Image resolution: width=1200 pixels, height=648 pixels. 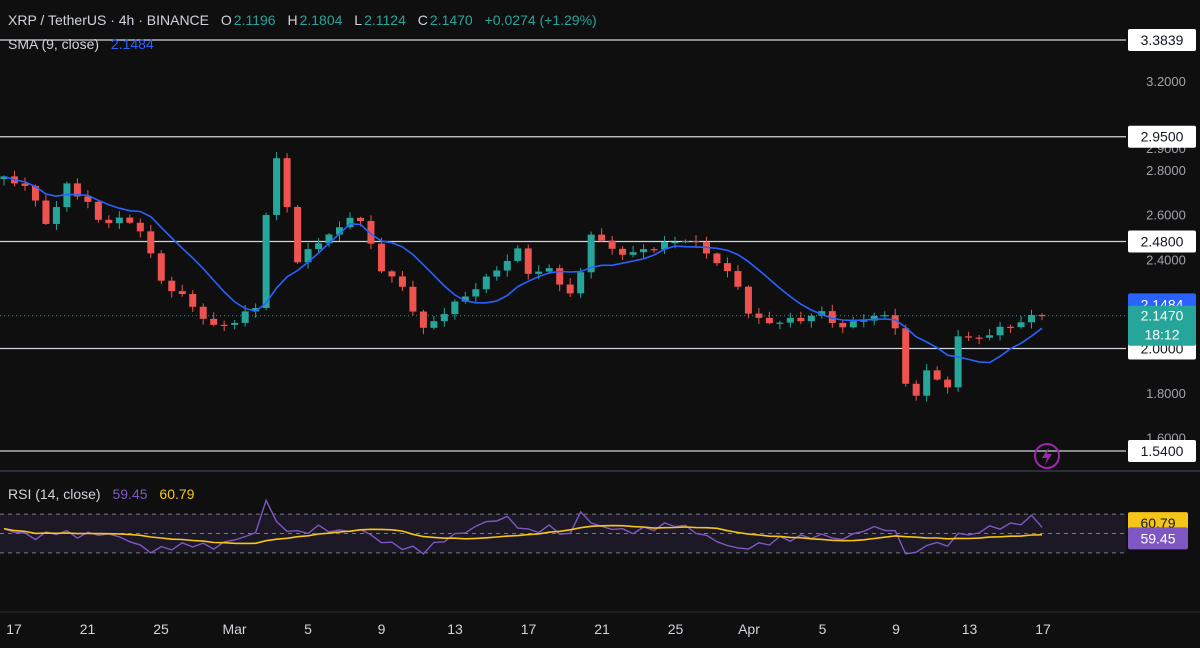 I want to click on bar-countdown-label: 18:12, so click(x=1161, y=335).